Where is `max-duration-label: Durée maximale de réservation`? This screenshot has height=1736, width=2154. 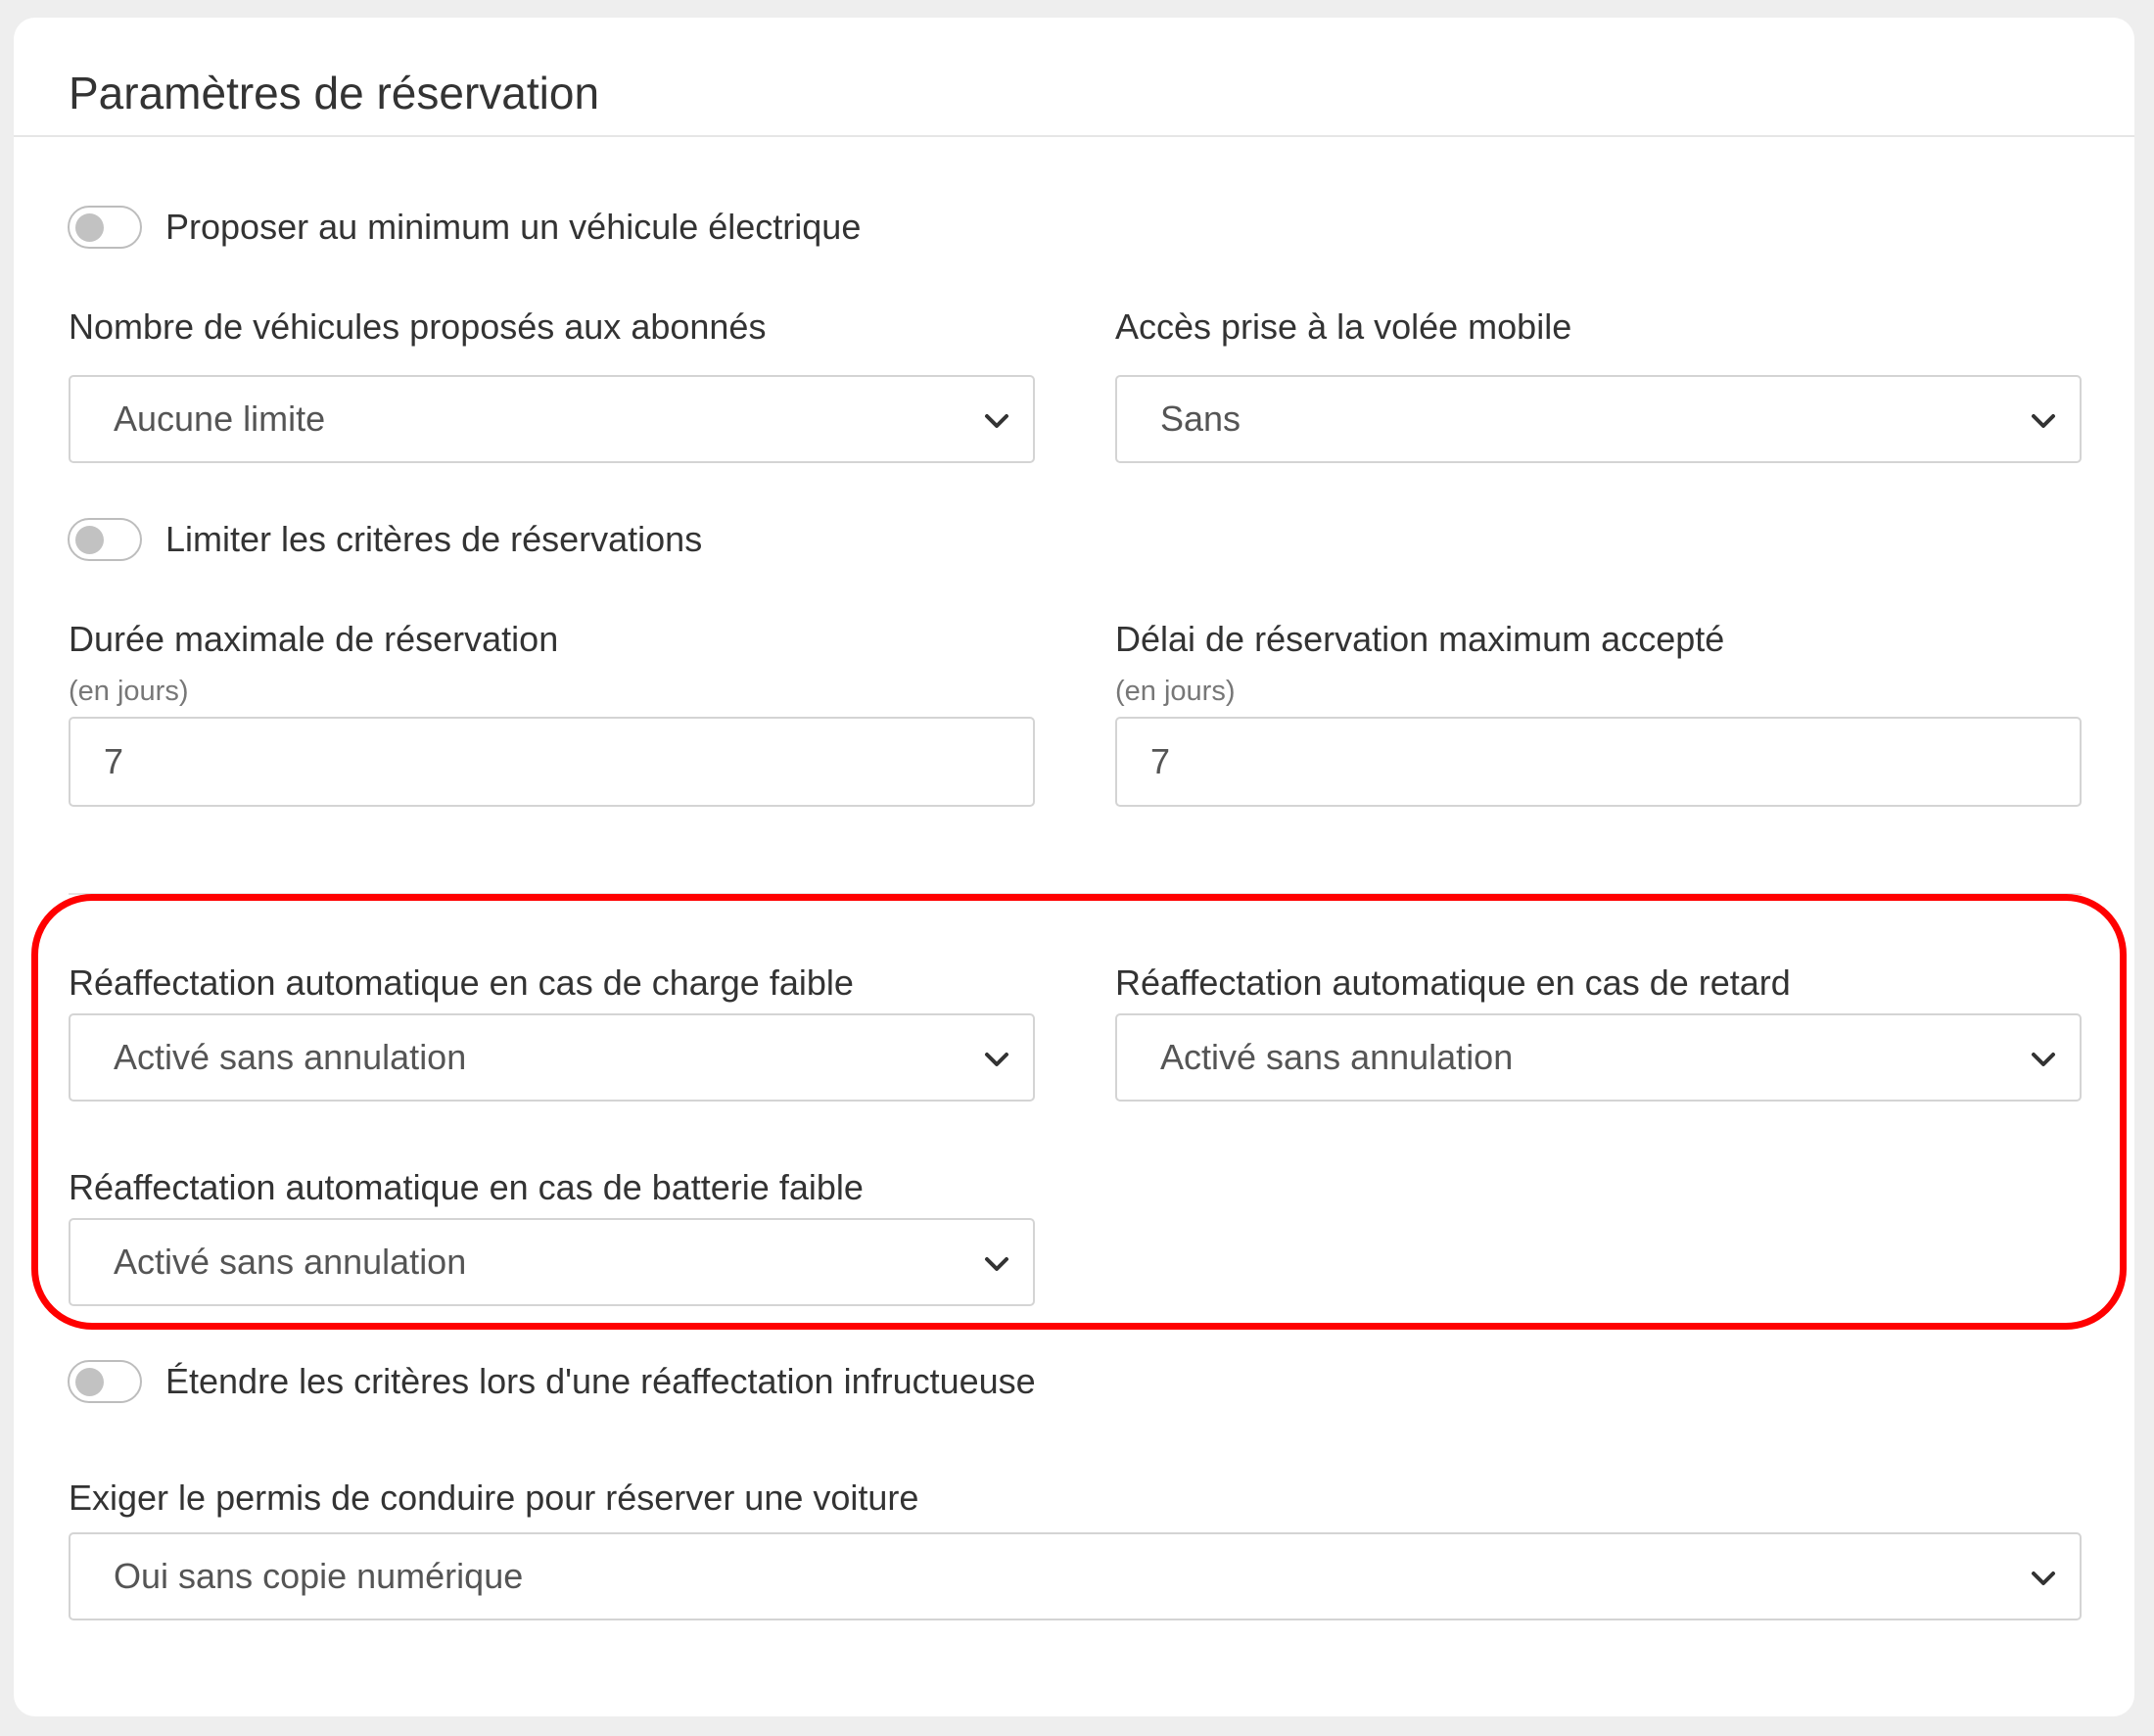
max-duration-label: Durée maximale de réservation is located at coordinates (314, 639).